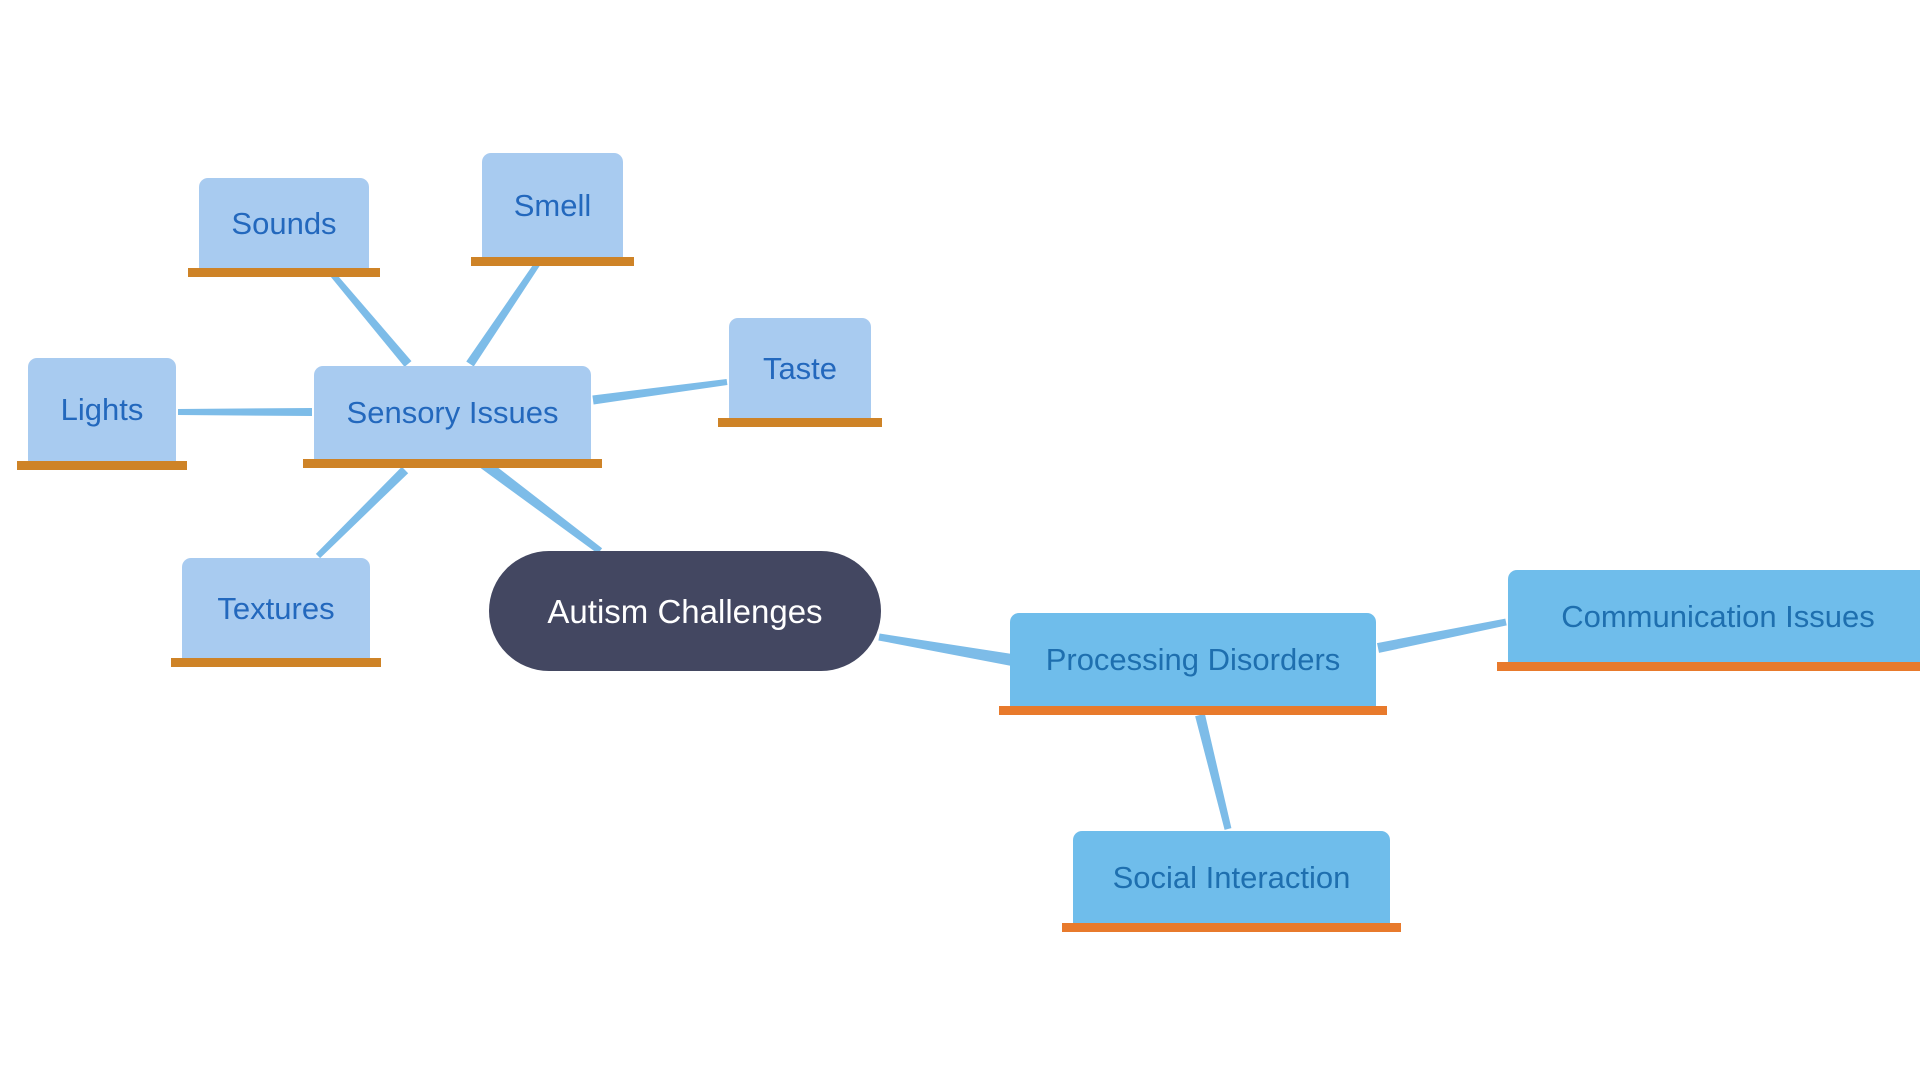  Describe the element at coordinates (276, 662) in the screenshot. I see `node-underline-textures` at that location.